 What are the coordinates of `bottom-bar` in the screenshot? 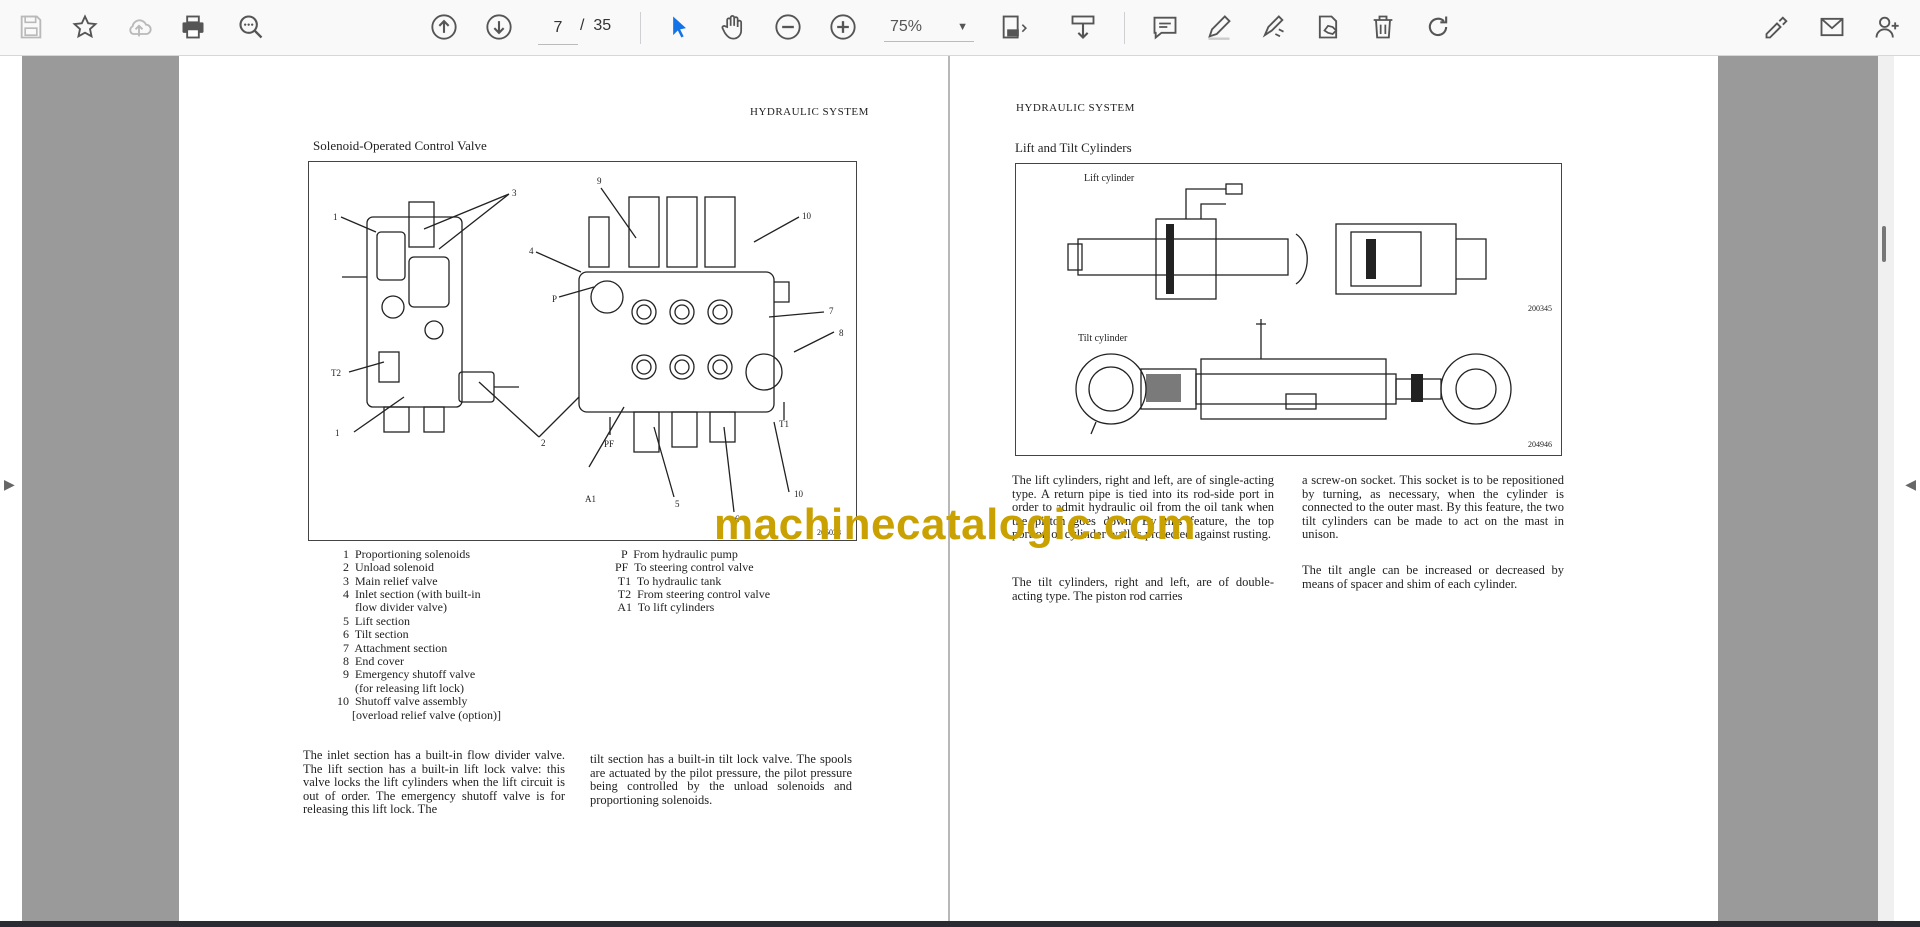 It's located at (960, 924).